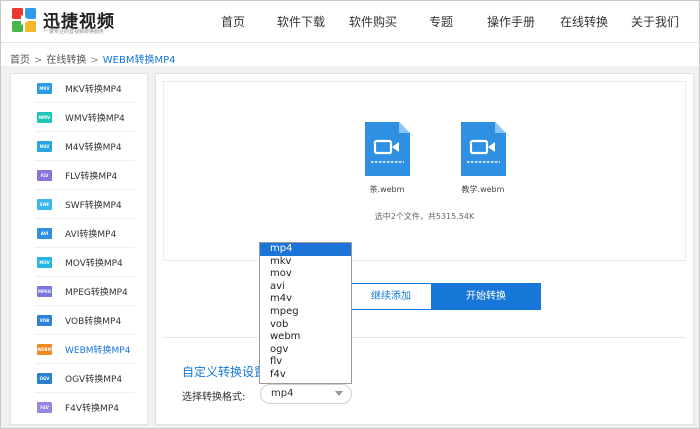 This screenshot has height=429, width=700. I want to click on sidebar-item-label: MPEG转换MP4, so click(96, 293).